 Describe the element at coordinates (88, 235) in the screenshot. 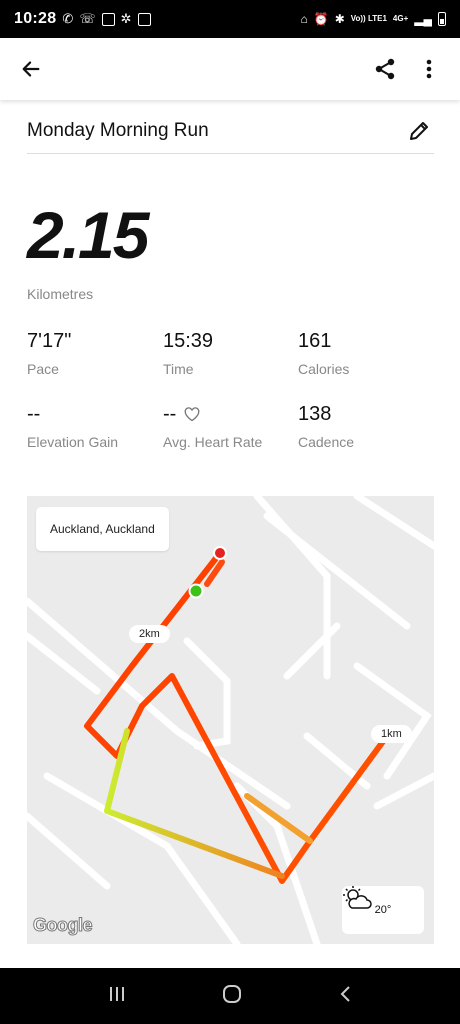

I see `distance-value: 2.15` at that location.